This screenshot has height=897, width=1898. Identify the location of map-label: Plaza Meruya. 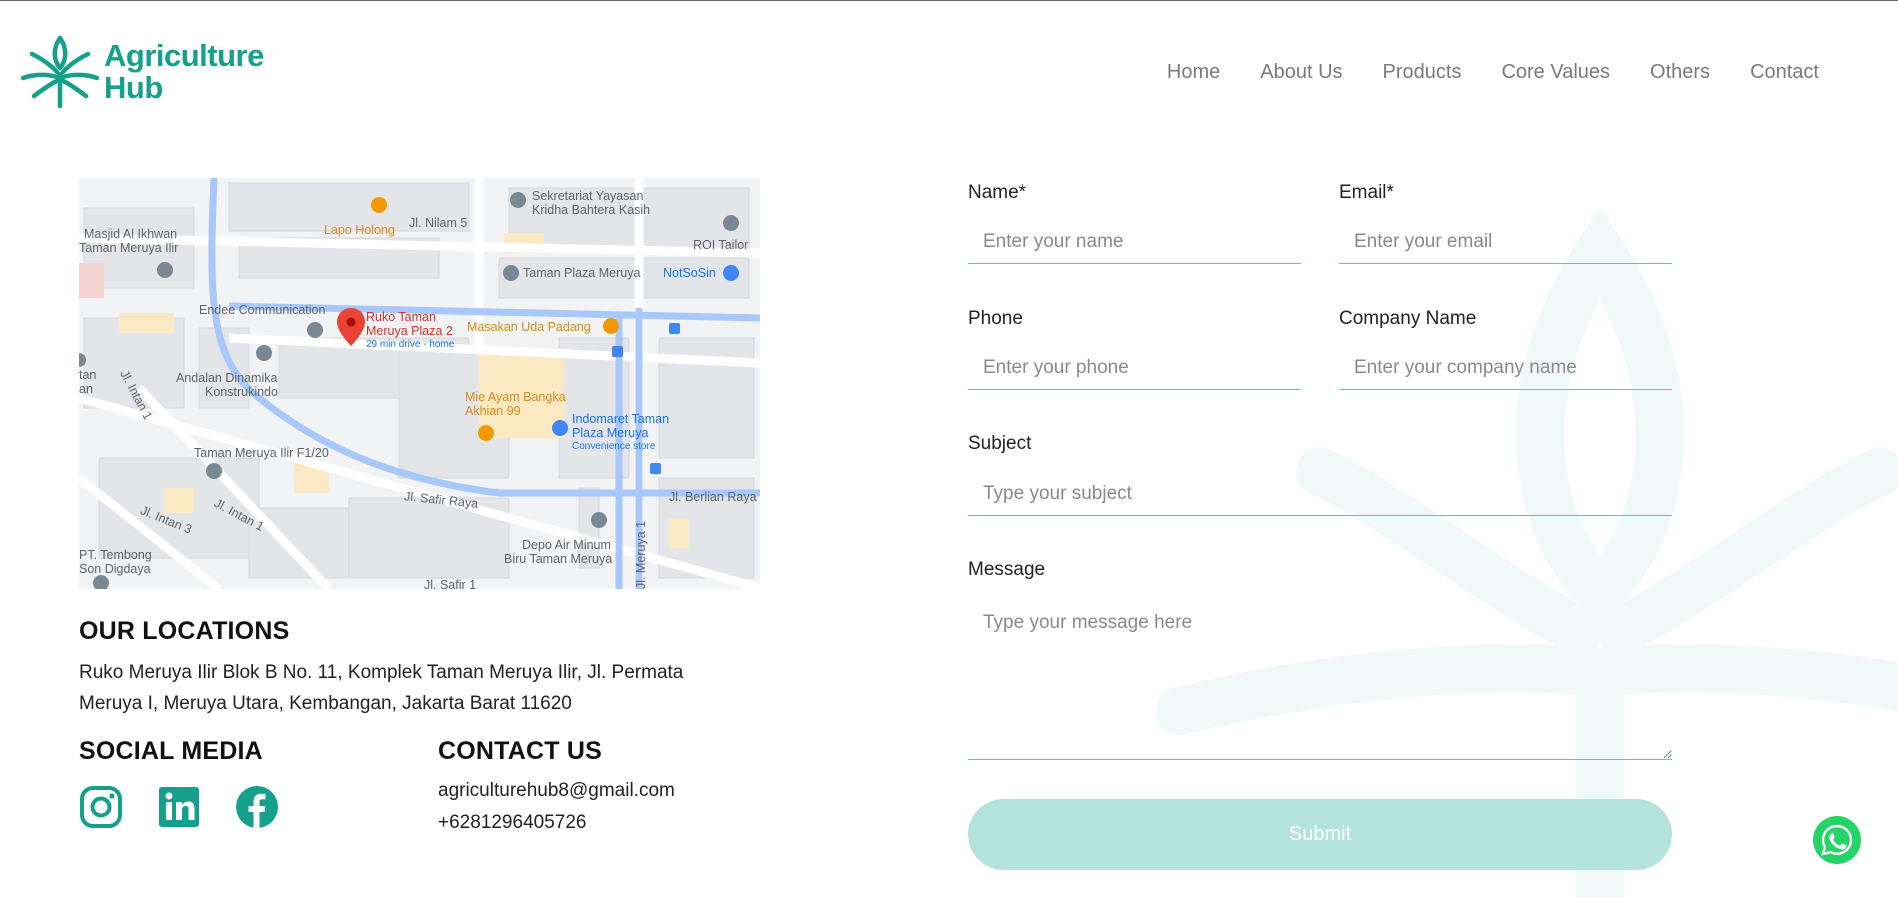
(610, 433).